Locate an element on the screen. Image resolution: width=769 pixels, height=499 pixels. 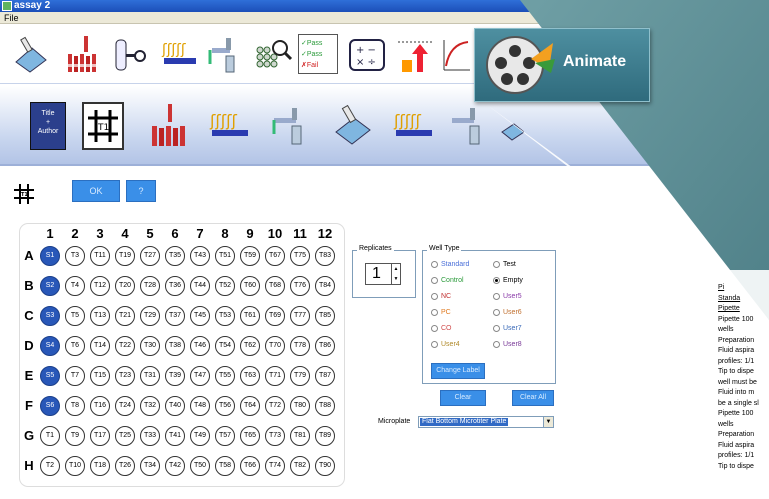
plate-well: T88 is located at coordinates (325, 406).